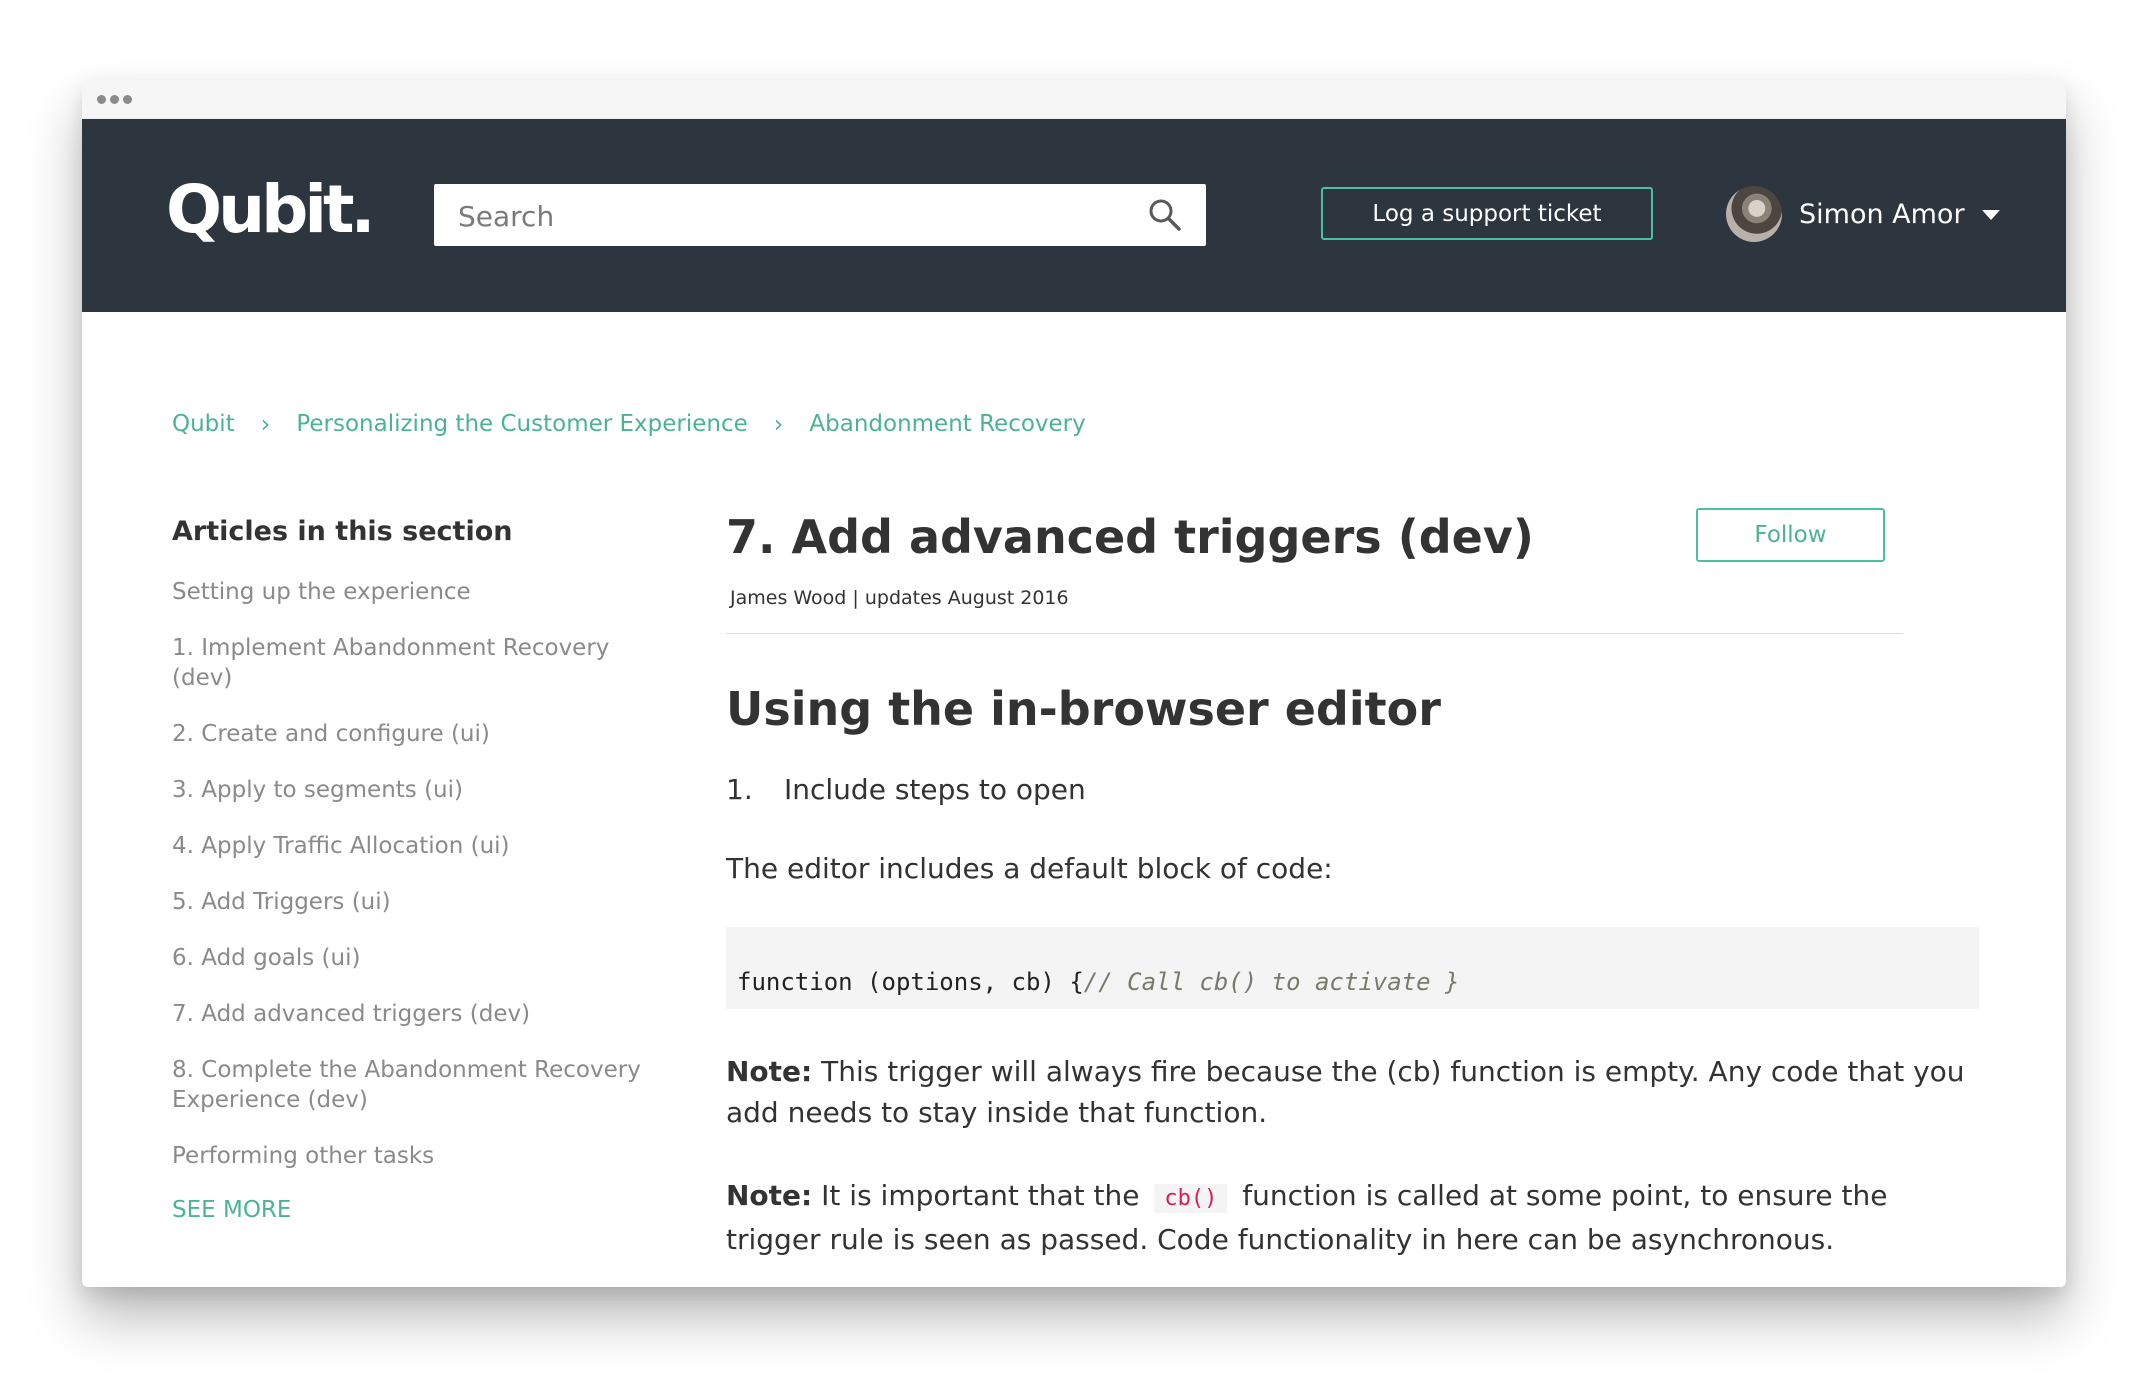  What do you see at coordinates (203, 424) in the screenshot?
I see `breadcrumb-item-qubit: Qubit` at bounding box center [203, 424].